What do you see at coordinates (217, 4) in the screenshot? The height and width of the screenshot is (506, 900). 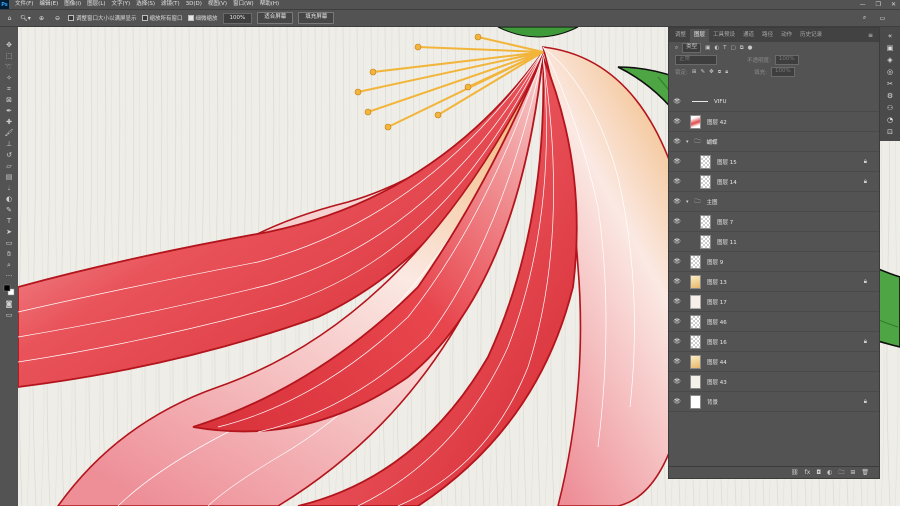 I see `menu-view: 视图(V)` at bounding box center [217, 4].